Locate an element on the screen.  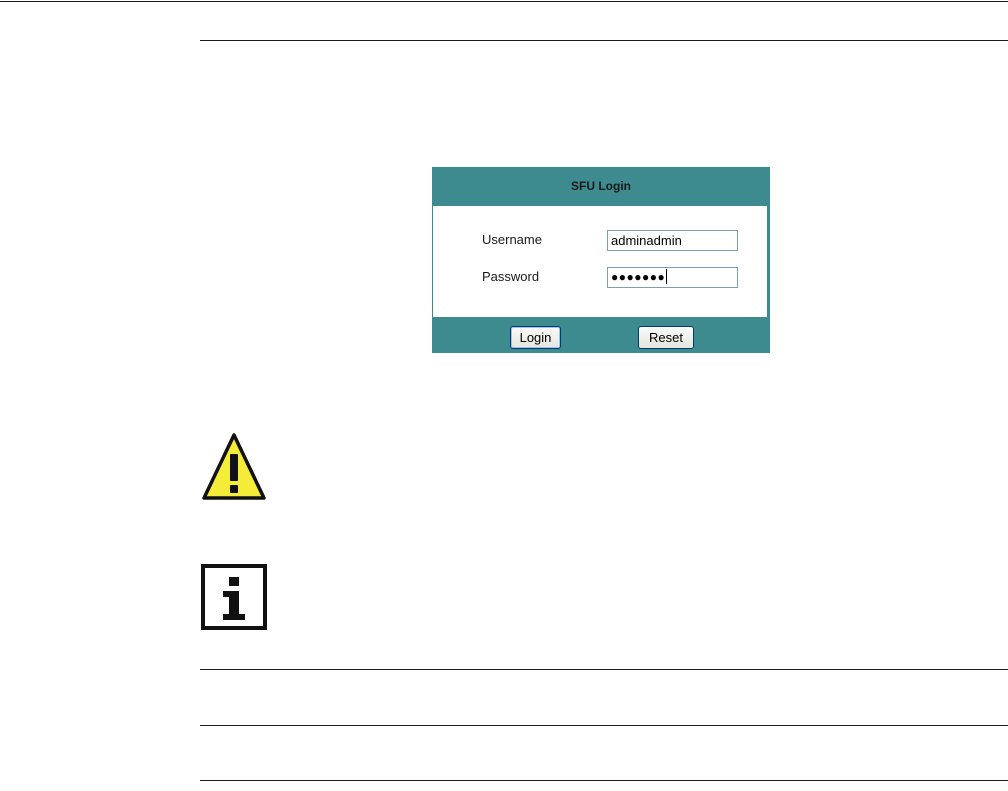
password-value: ●●●●●●● is located at coordinates (638, 277).